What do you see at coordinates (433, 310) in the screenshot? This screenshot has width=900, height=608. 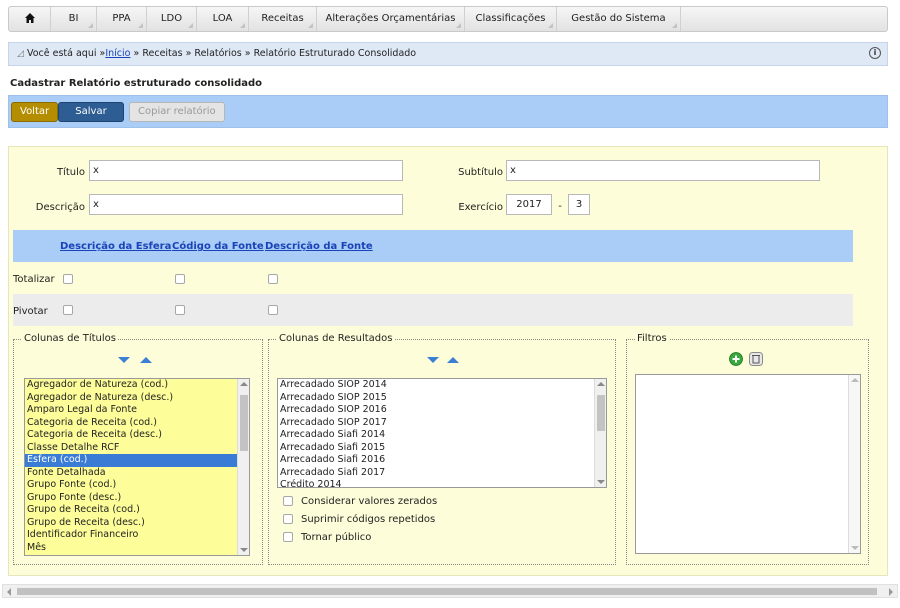 I see `pivotar-row: Pivotar` at bounding box center [433, 310].